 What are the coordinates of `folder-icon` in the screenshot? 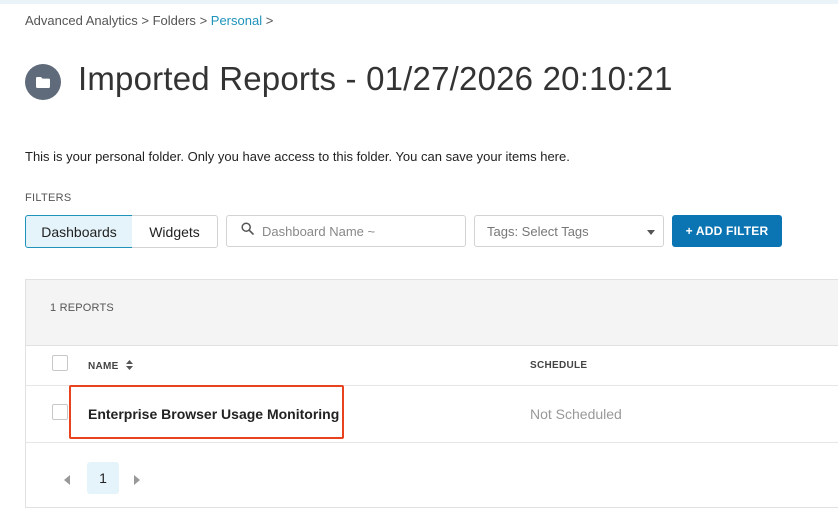 It's located at (43, 82).